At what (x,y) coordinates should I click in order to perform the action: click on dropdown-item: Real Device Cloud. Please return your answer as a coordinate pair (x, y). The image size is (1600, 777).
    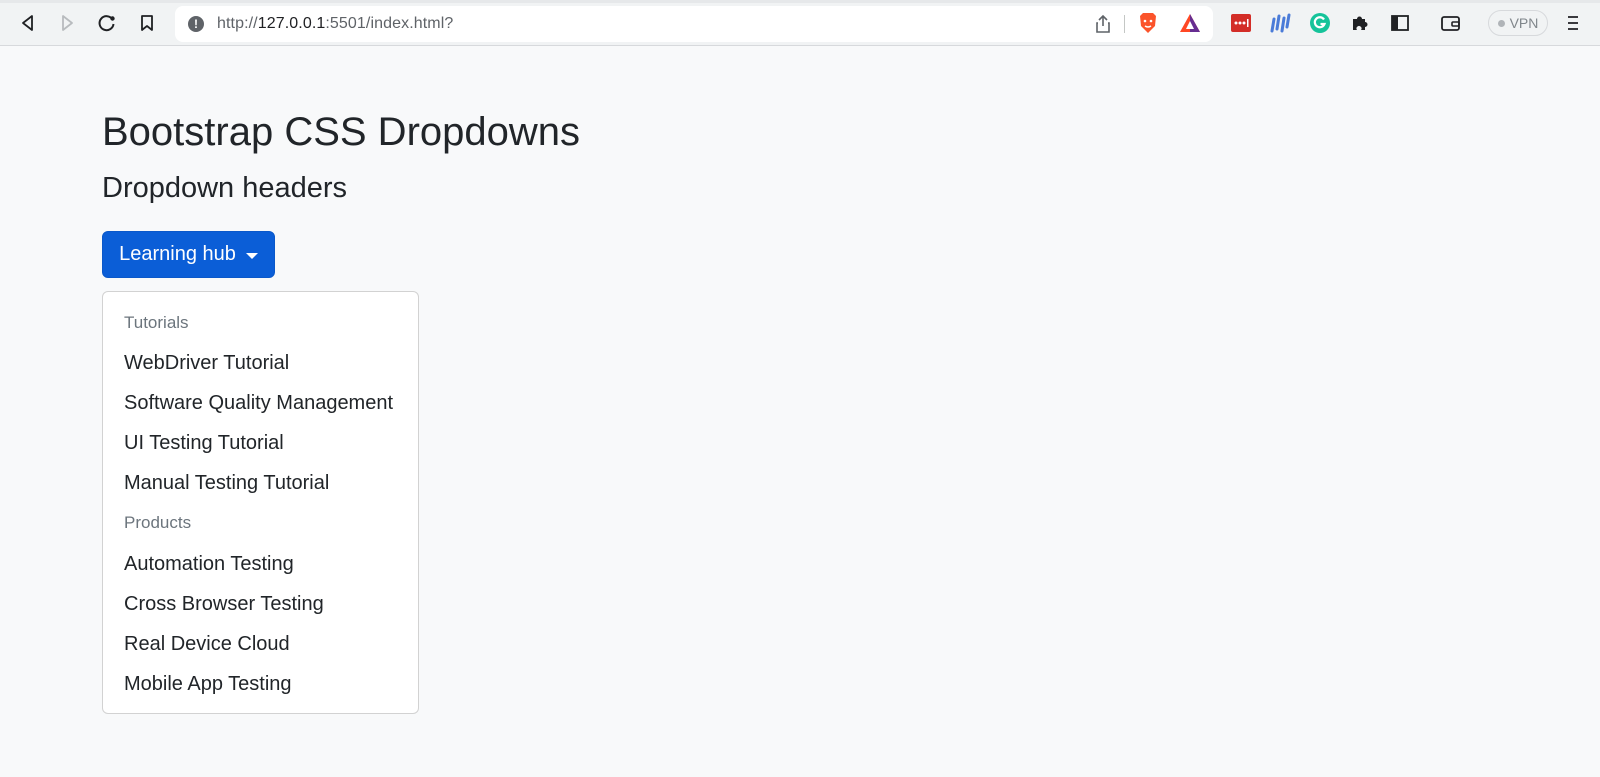
    Looking at the image, I should click on (207, 644).